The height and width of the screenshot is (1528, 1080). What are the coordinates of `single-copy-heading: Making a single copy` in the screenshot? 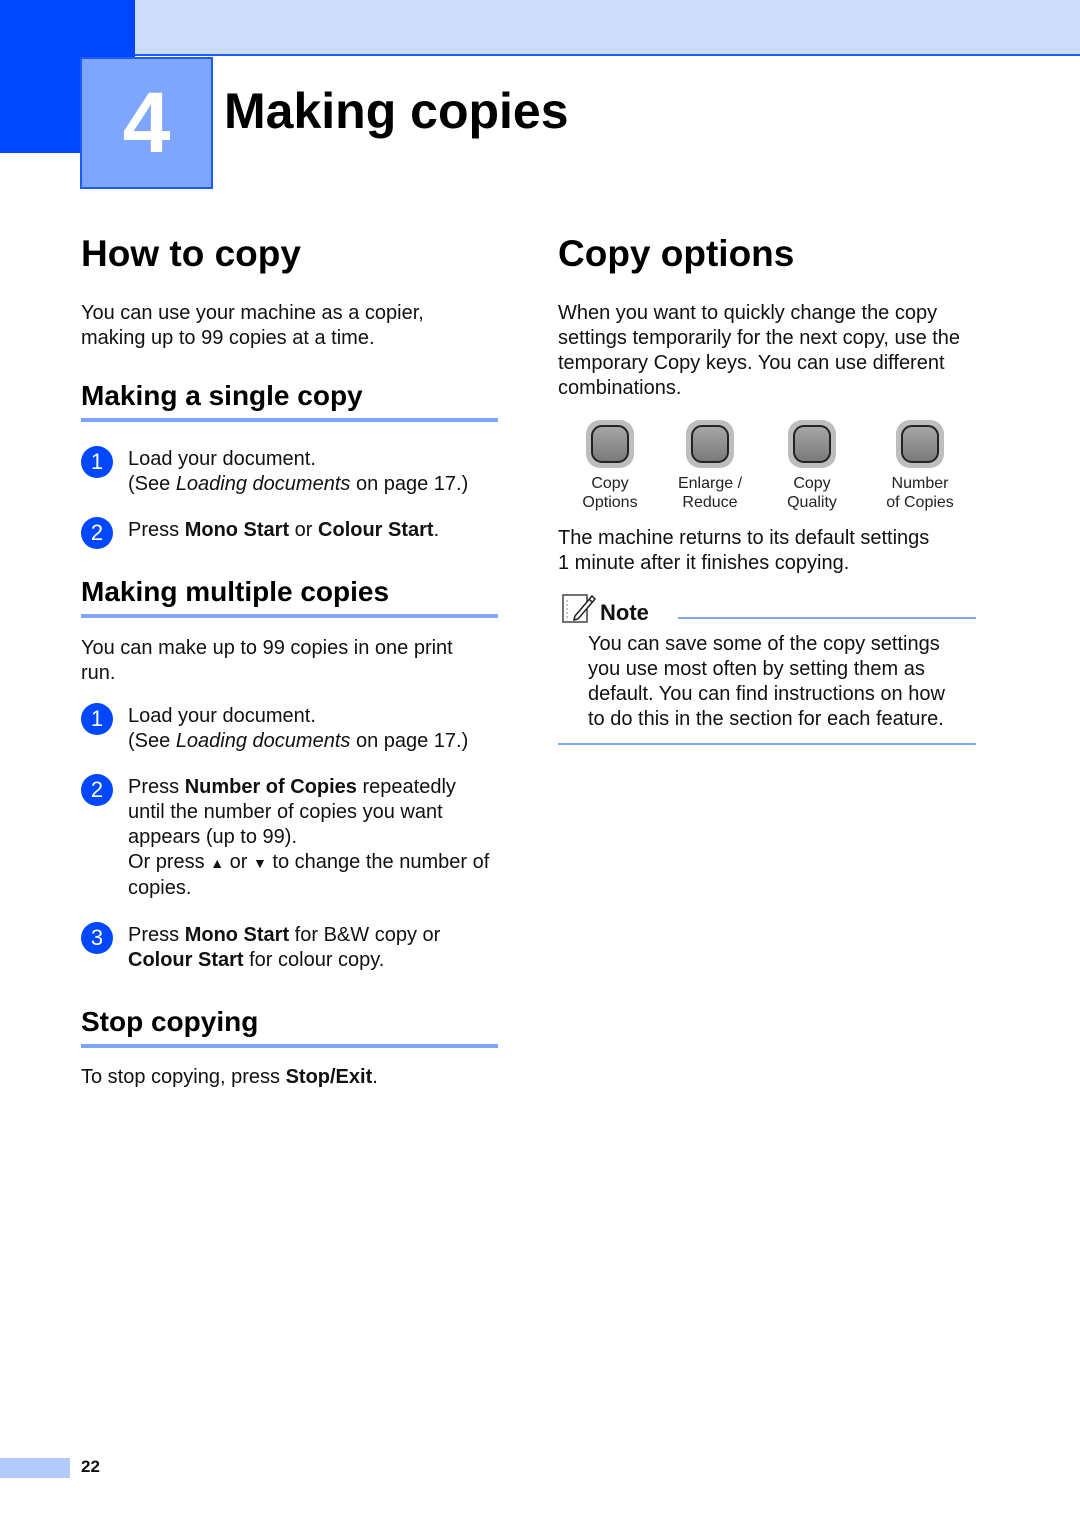 It's located at (289, 401).